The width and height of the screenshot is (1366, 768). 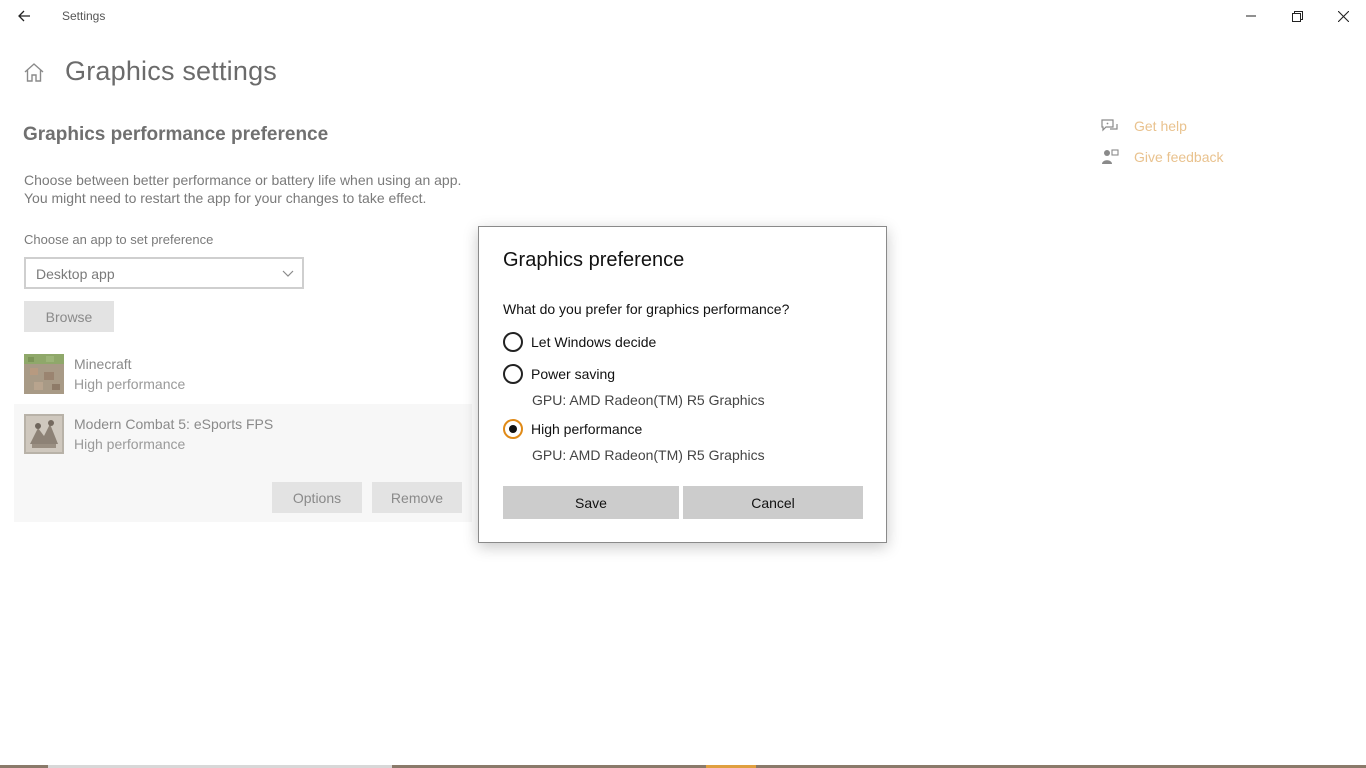 I want to click on options-button: Options, so click(x=317, y=497).